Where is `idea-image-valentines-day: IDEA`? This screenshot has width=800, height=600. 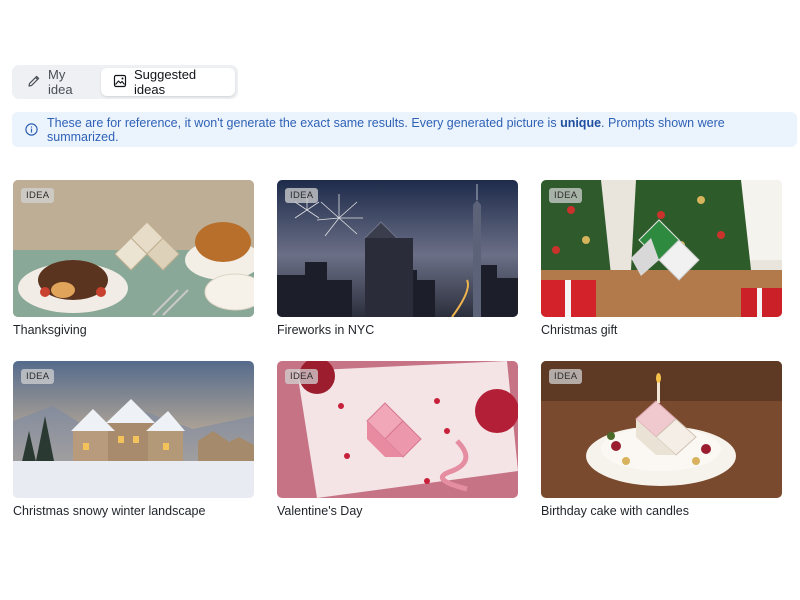 idea-image-valentines-day: IDEA is located at coordinates (397, 429).